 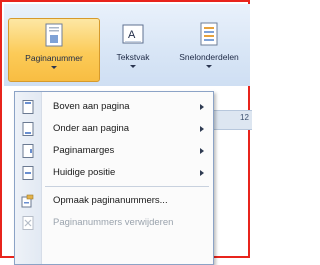 I want to click on text-box-icon: A, so click(x=133, y=33).